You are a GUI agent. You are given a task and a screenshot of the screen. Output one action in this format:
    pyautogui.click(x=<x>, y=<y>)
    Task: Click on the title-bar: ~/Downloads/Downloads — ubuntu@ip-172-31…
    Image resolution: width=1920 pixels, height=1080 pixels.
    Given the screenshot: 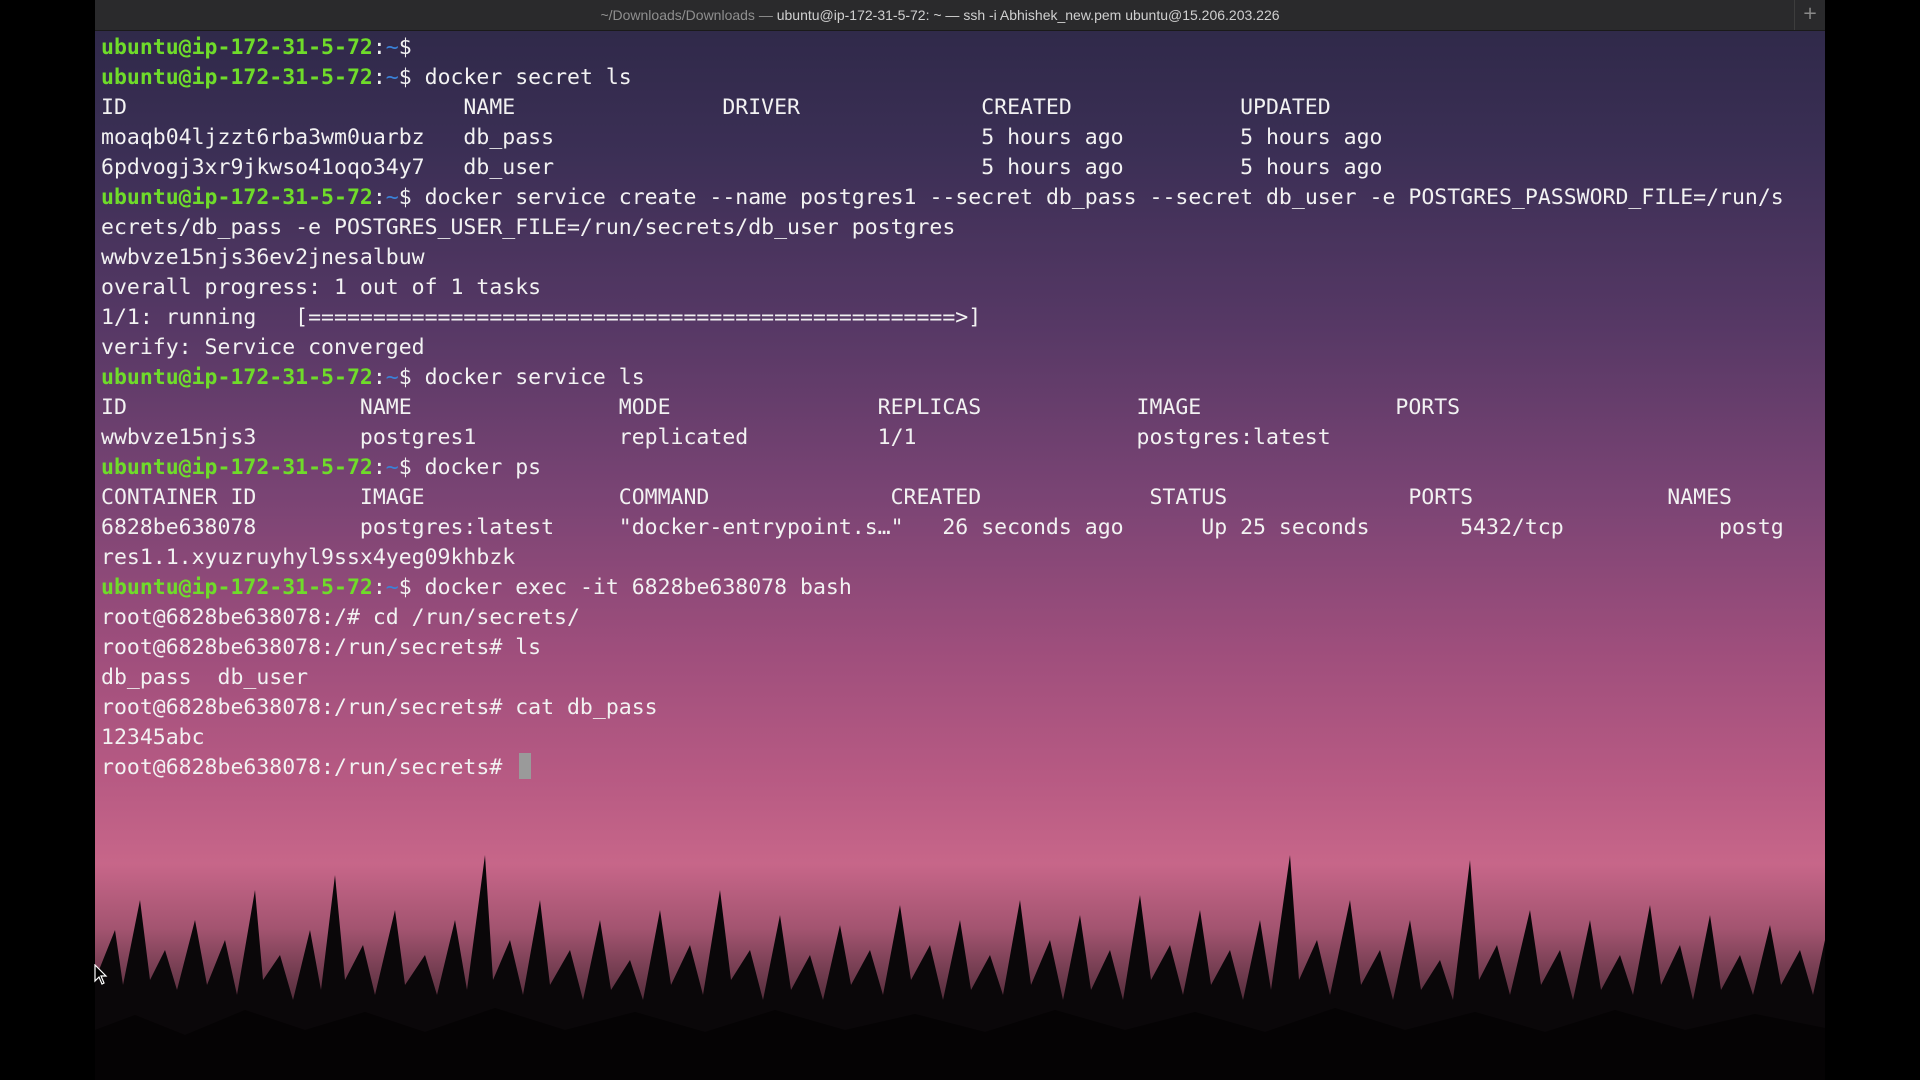 What is the action you would take?
    pyautogui.click(x=960, y=15)
    